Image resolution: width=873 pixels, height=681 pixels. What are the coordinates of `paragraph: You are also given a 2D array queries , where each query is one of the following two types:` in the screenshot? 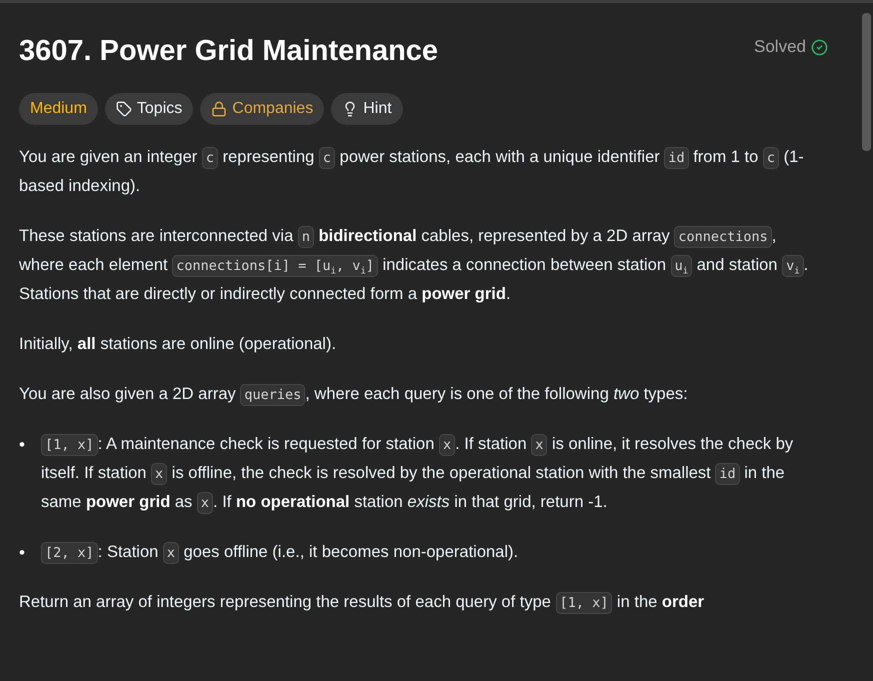 It's located at (414, 394).